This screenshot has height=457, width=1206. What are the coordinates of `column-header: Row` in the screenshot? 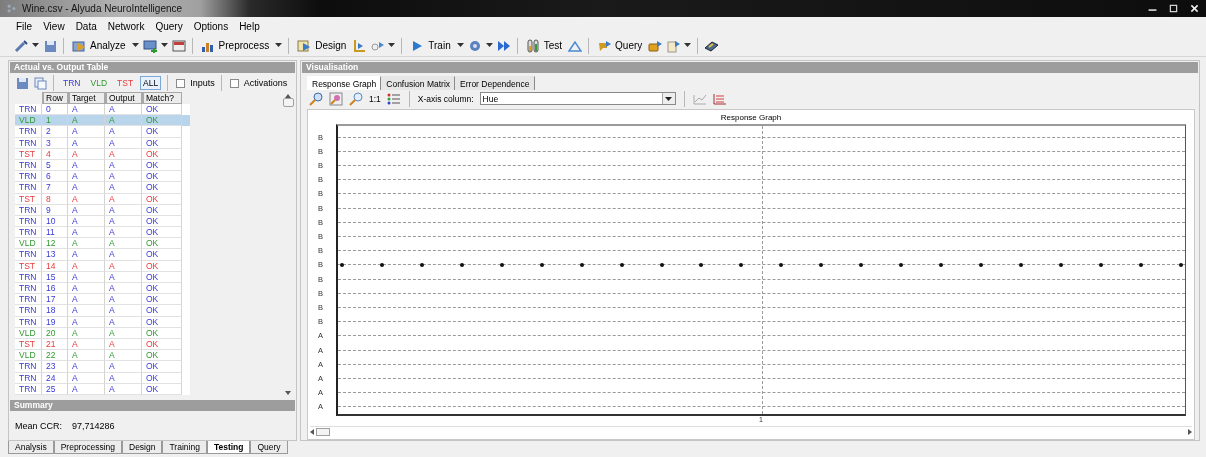 It's located at (55, 98).